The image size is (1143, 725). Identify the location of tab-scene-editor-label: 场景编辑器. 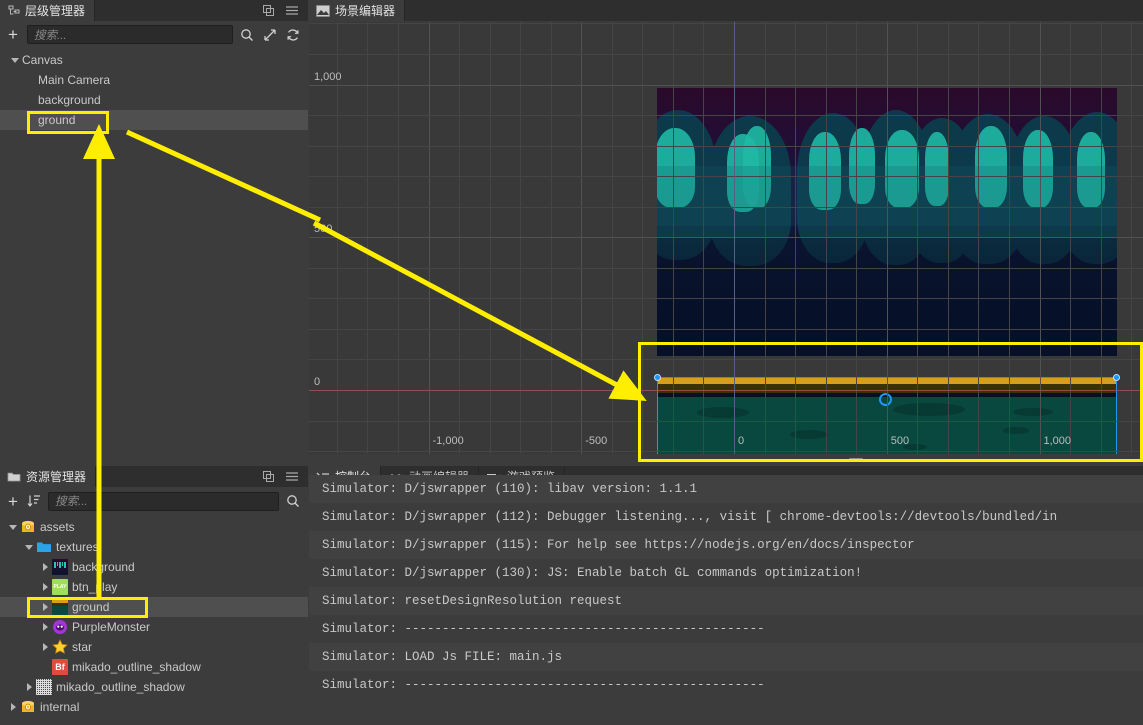
(365, 11).